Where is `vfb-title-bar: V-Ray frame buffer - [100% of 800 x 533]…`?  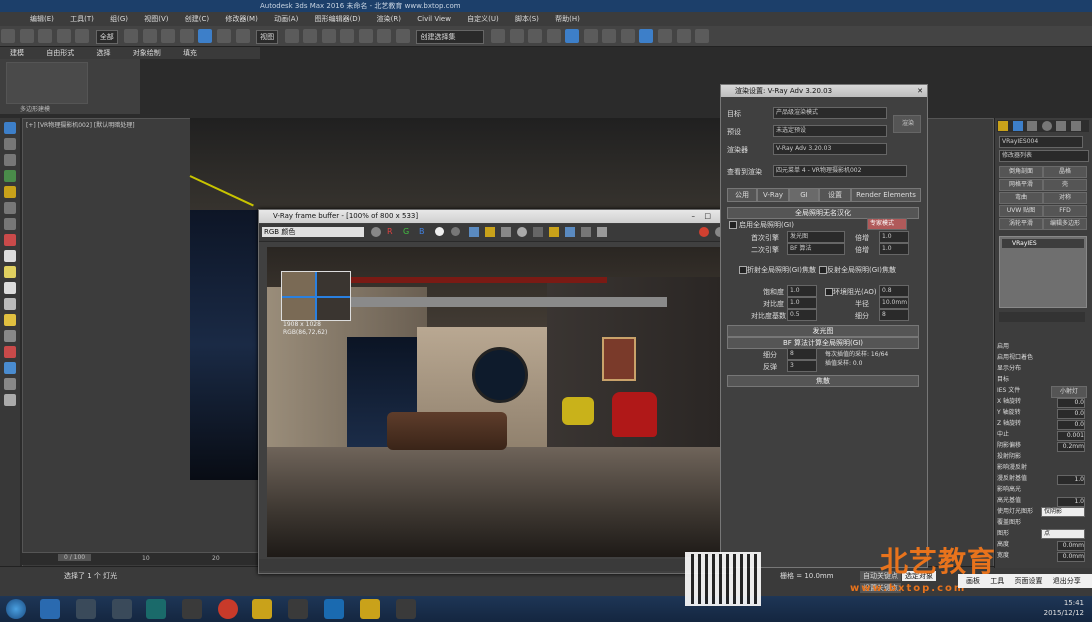 vfb-title-bar: V-Ray frame buffer - [100% of 800 x 533]… is located at coordinates (496, 216).